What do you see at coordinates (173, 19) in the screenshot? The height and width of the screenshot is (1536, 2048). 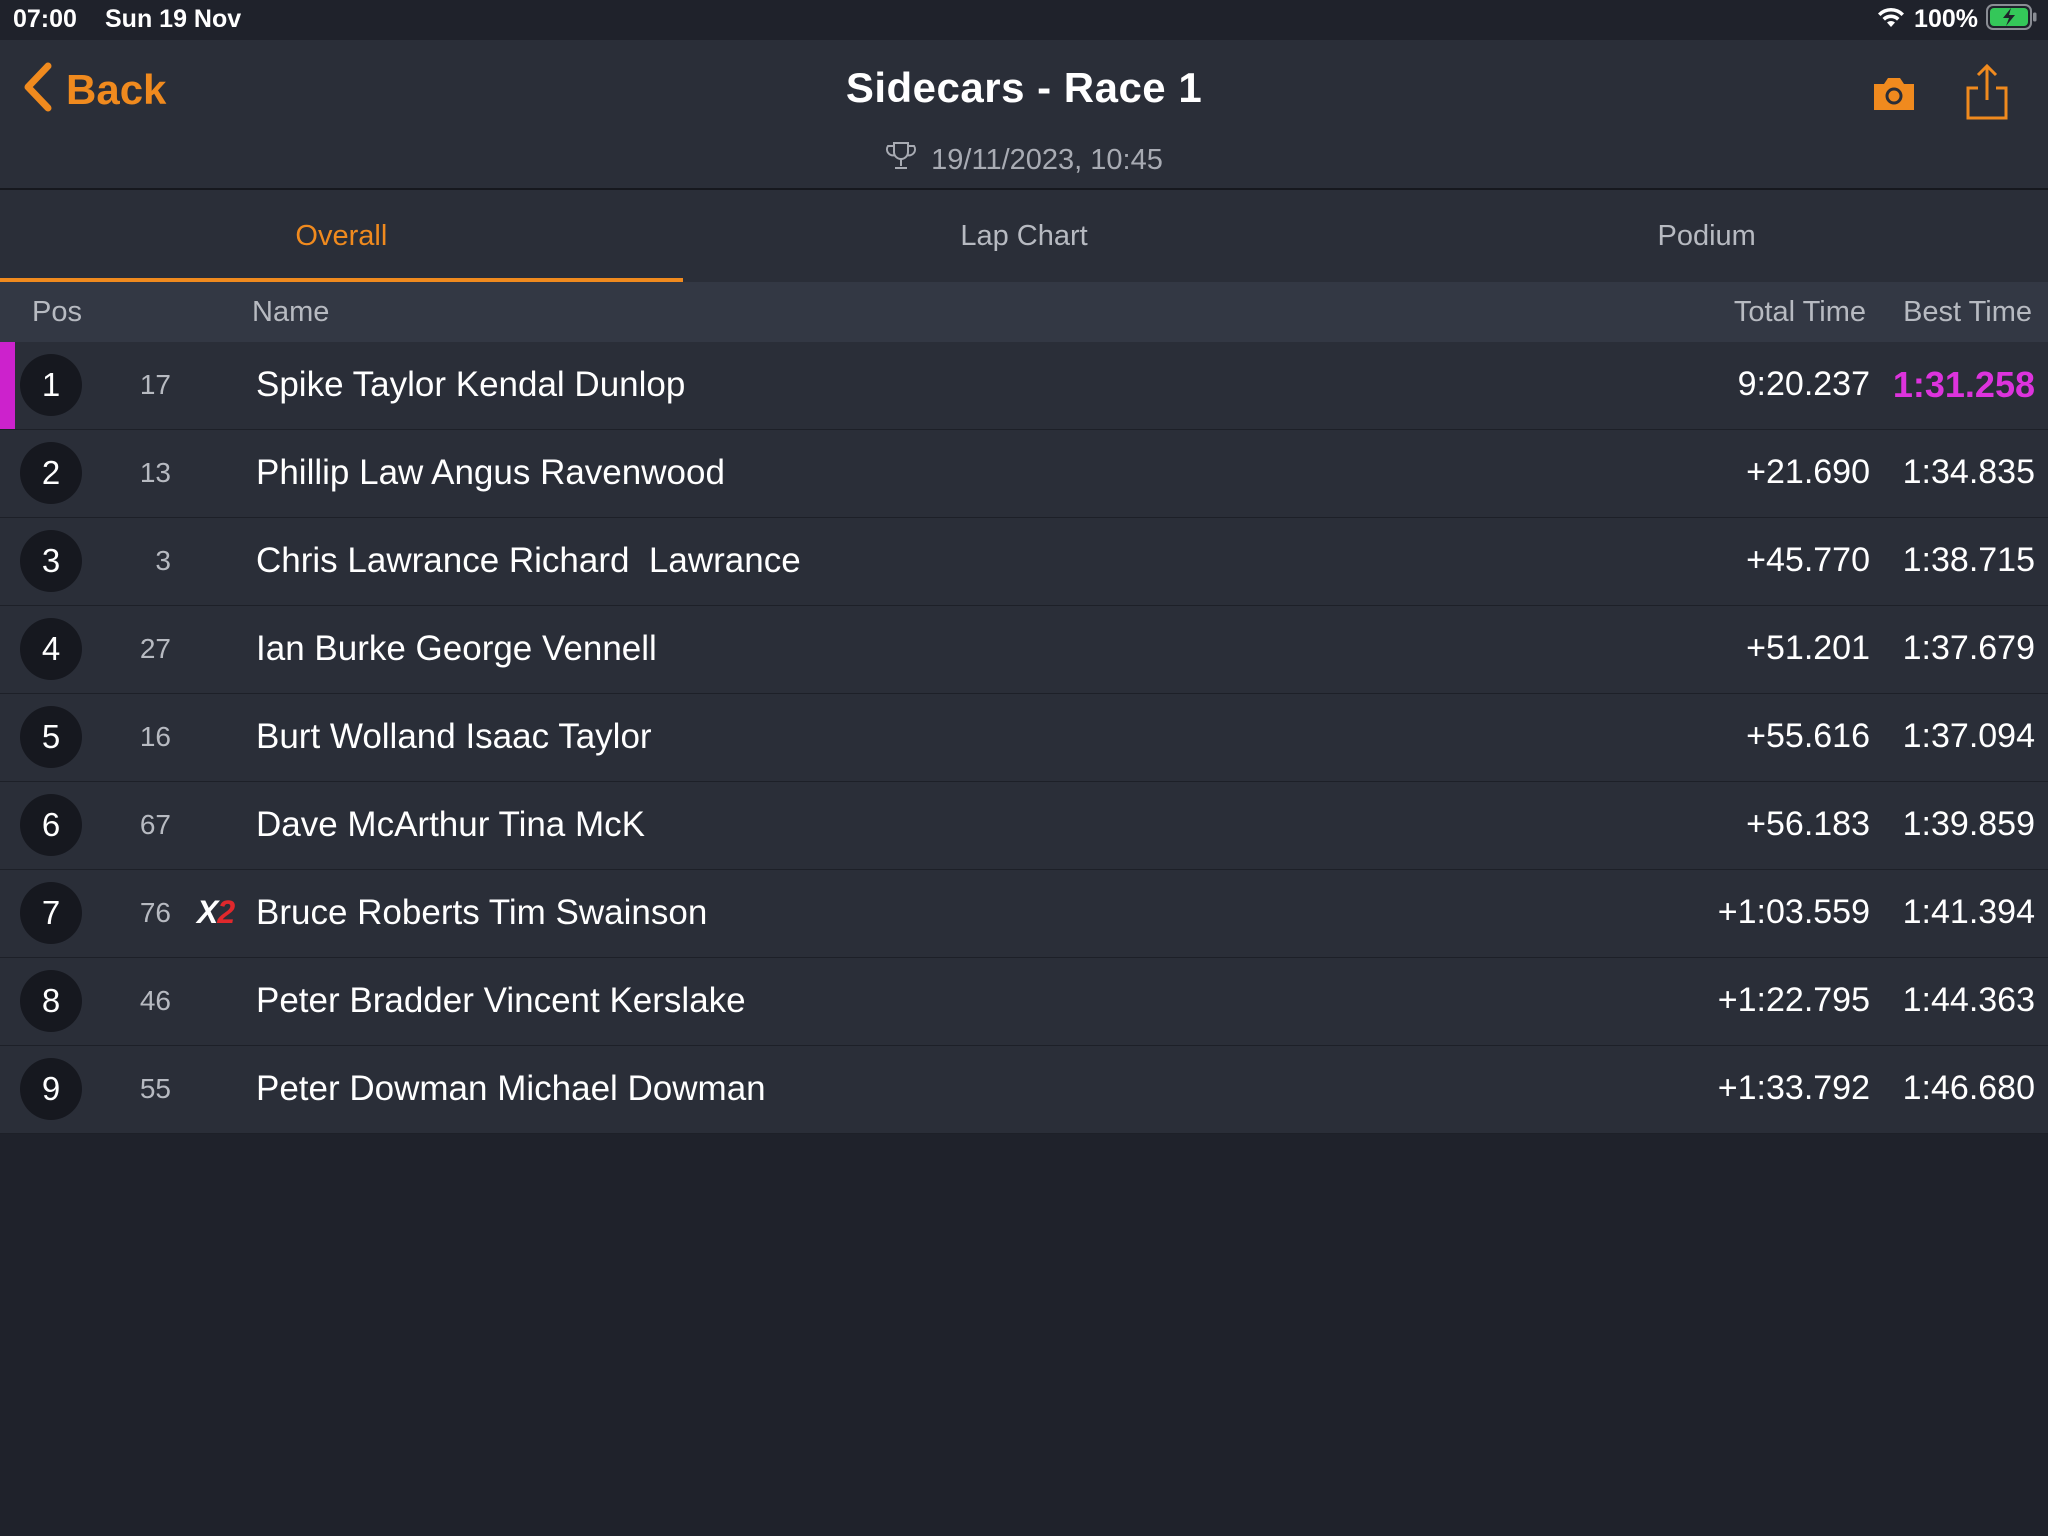 I see `status-date: Sun 19 Nov` at bounding box center [173, 19].